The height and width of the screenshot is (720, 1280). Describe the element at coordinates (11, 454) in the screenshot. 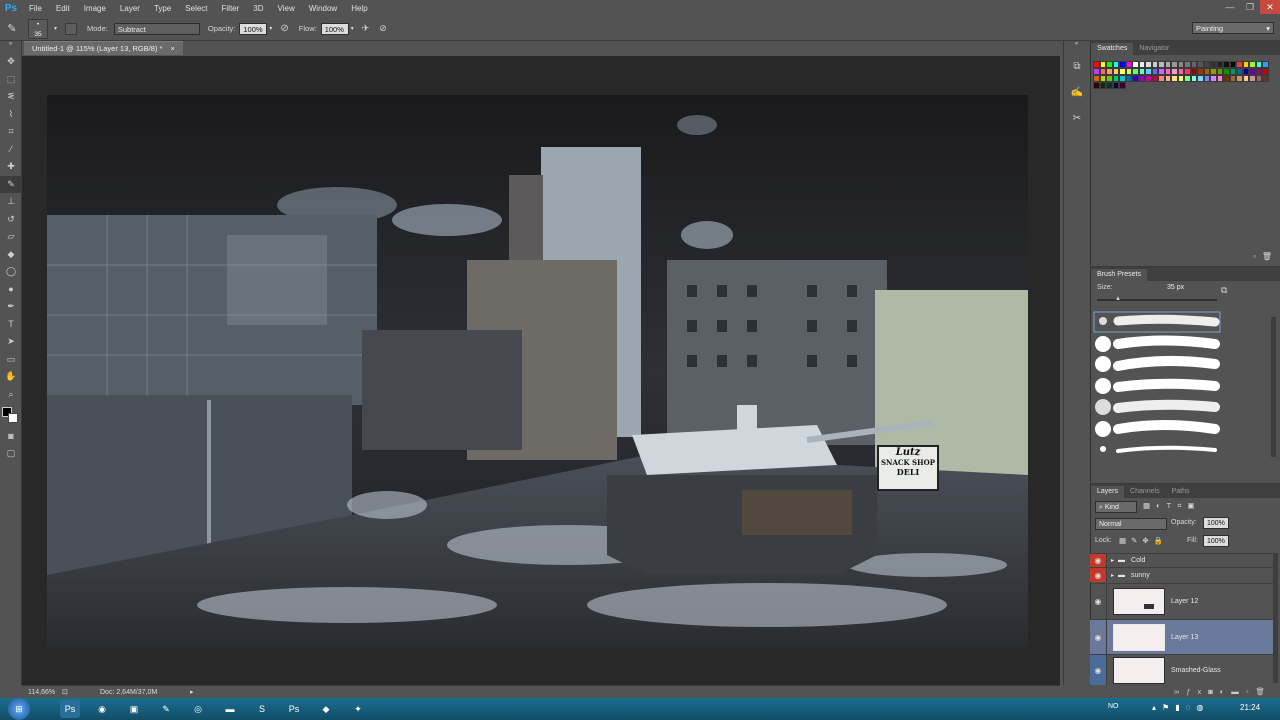

I see `screen-mode-icon: ▢` at that location.